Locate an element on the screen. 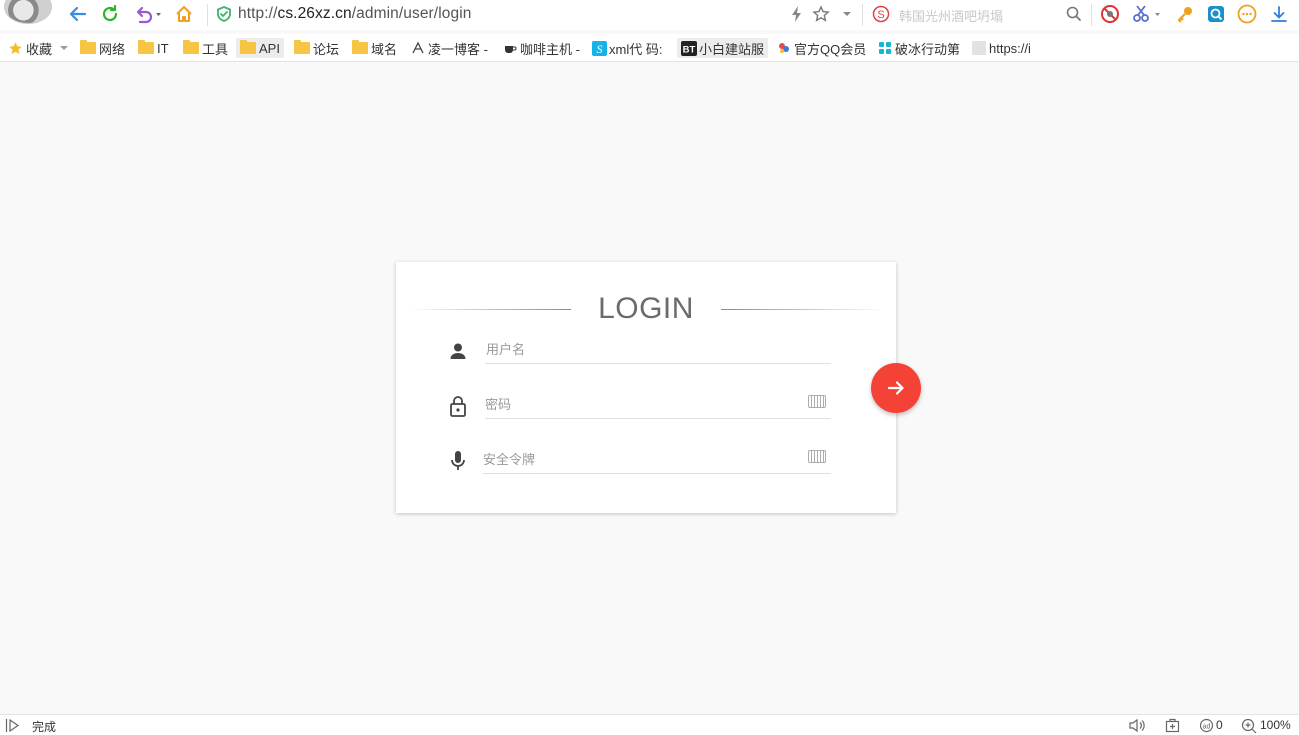  undo-close-button is located at coordinates (148, 14).